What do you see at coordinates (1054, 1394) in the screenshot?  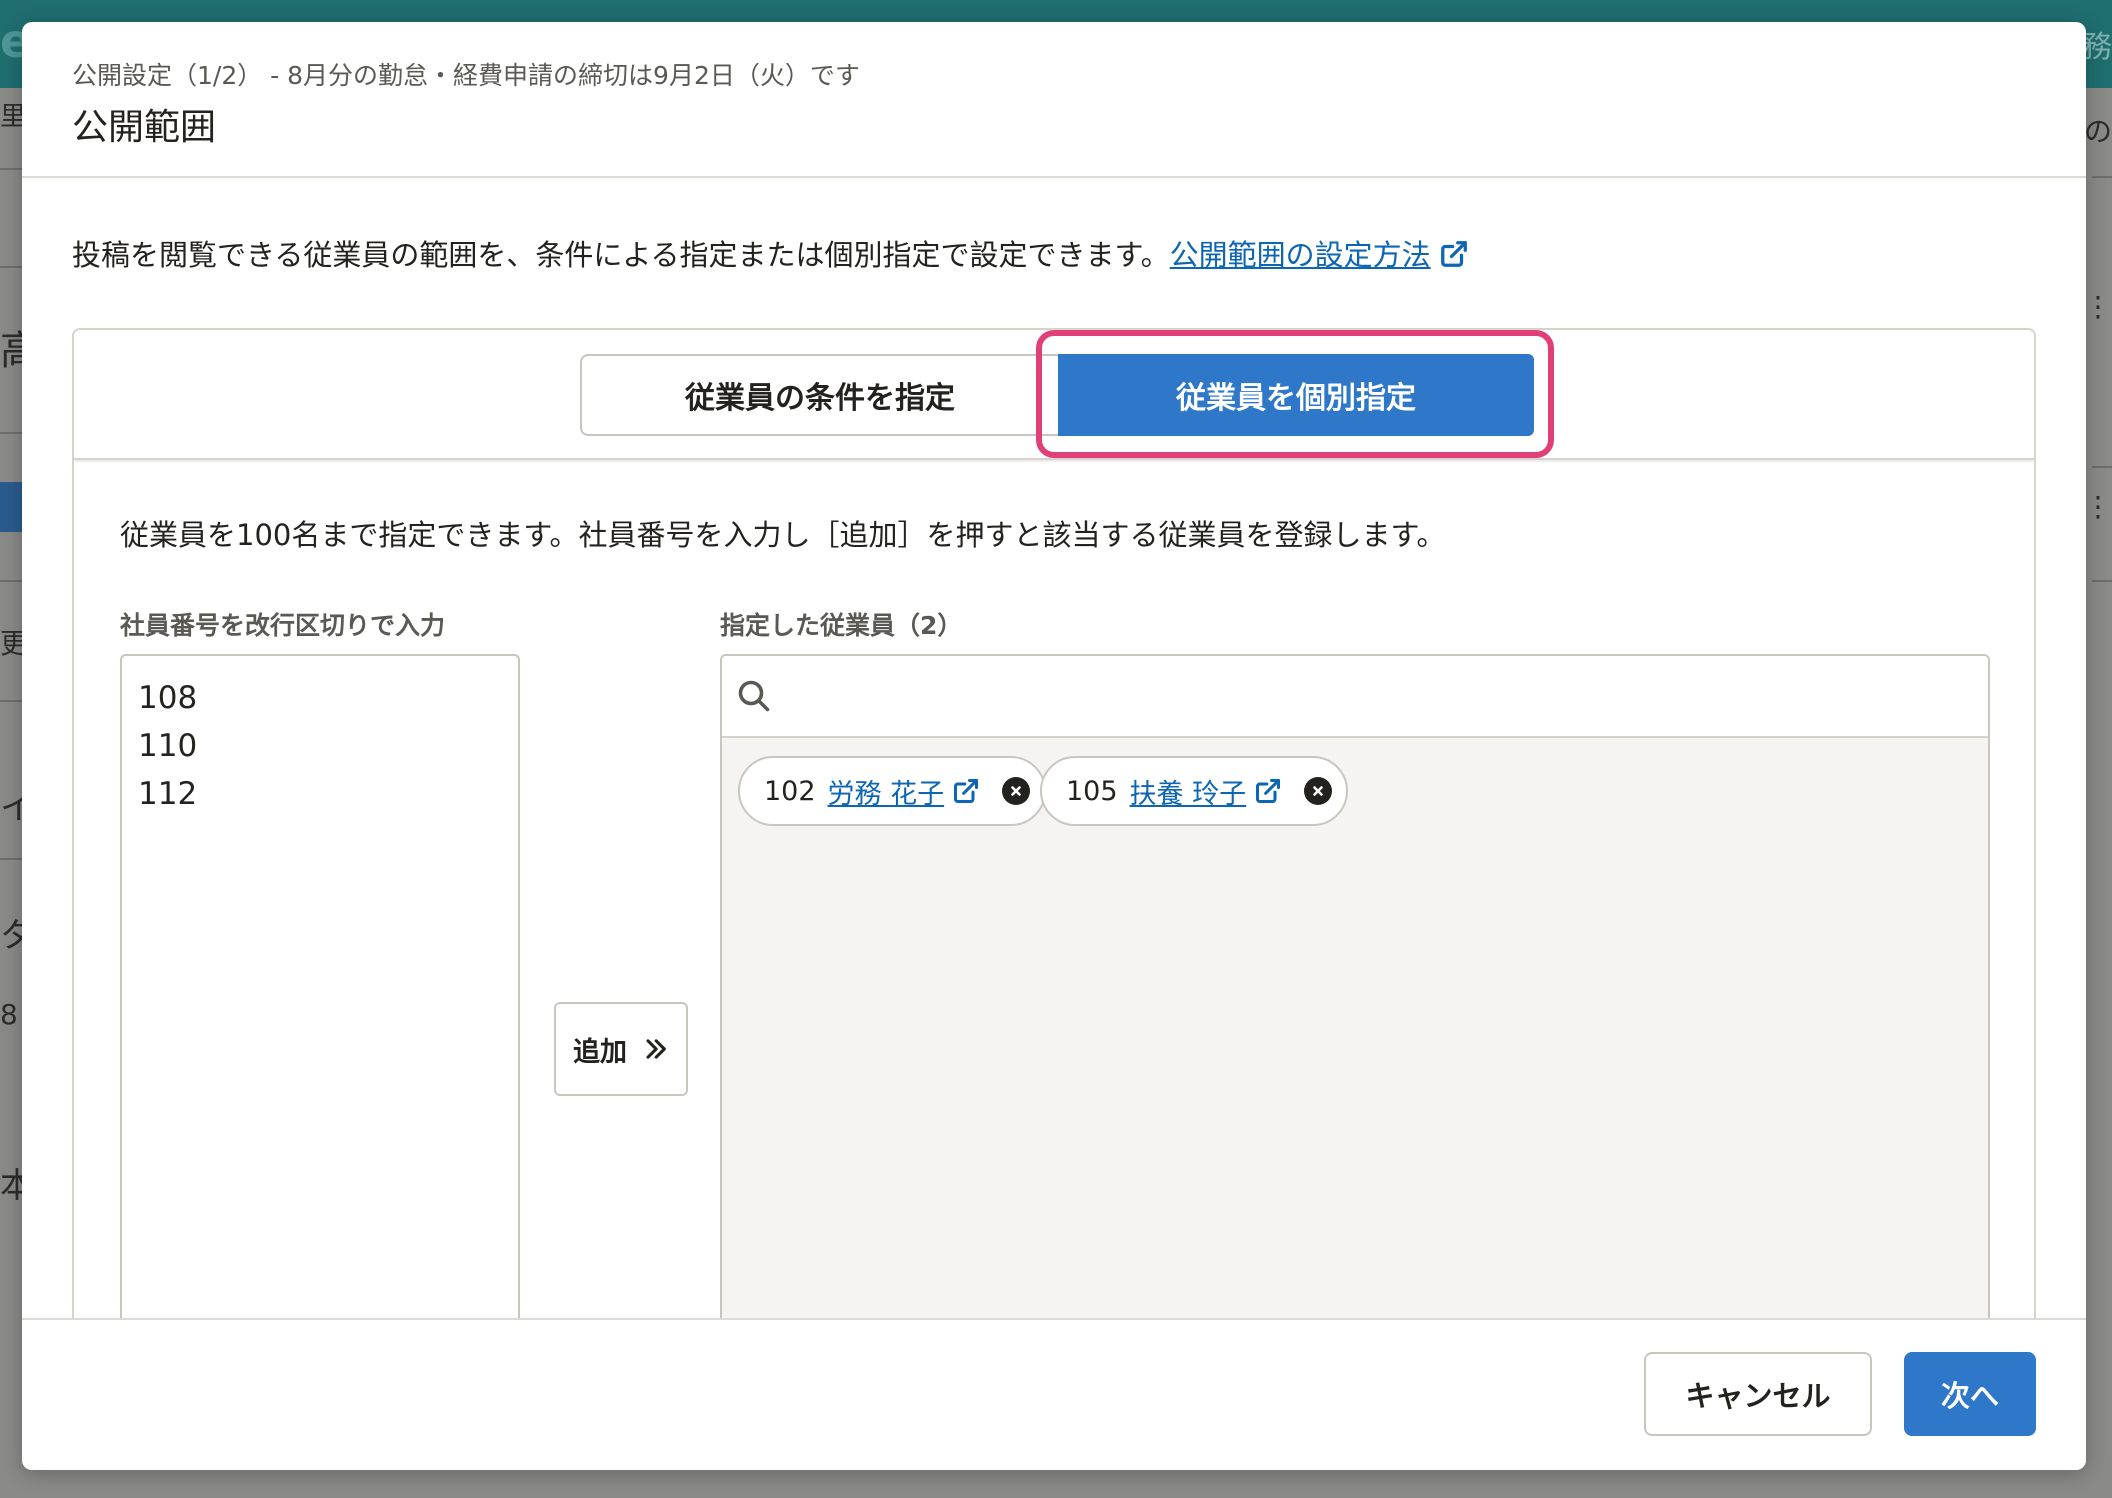 I see `modal-footer: キャンセル 次へ` at bounding box center [1054, 1394].